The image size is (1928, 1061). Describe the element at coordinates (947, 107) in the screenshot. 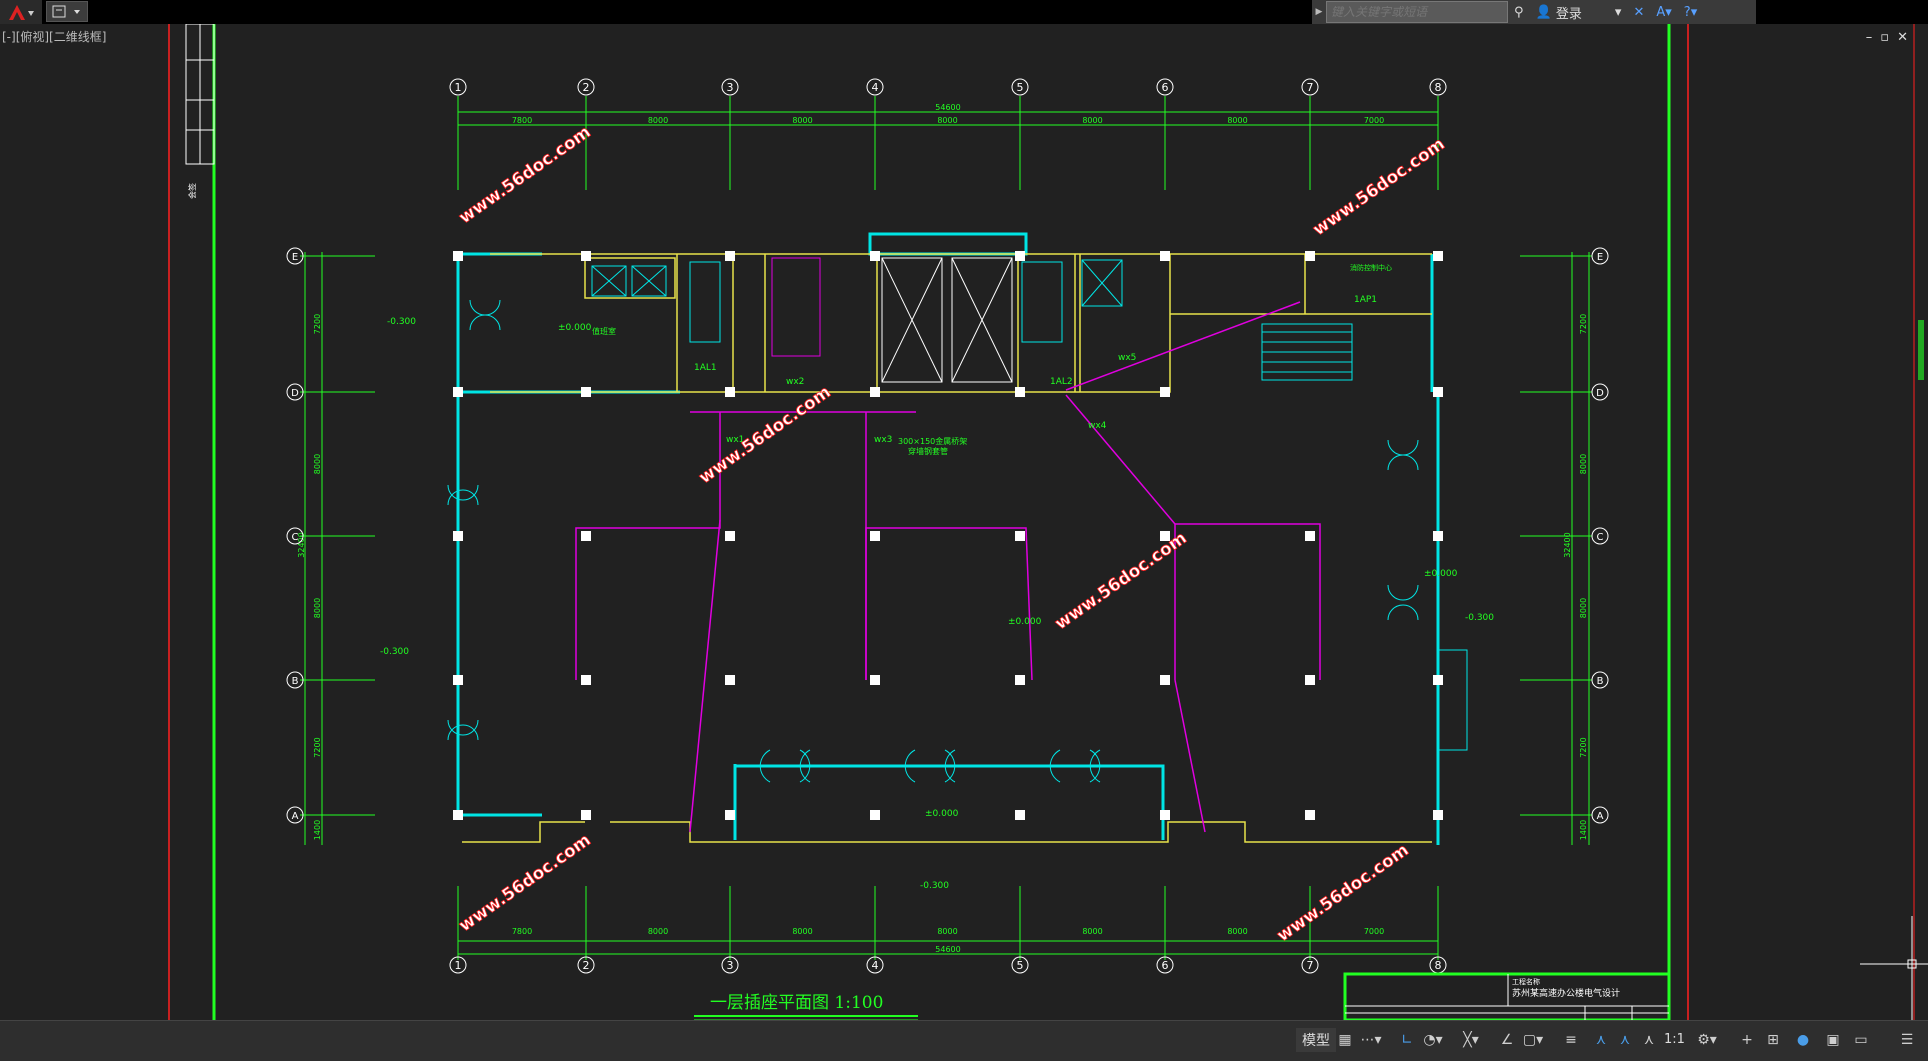

I see `svg-text: 54600` at that location.